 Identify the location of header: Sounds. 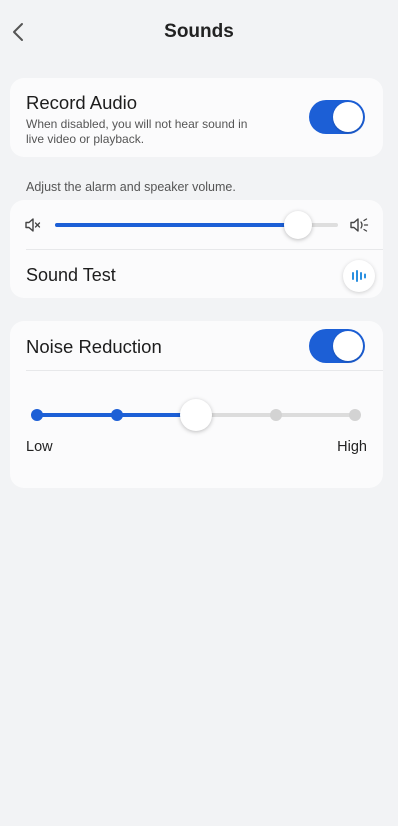
(199, 32).